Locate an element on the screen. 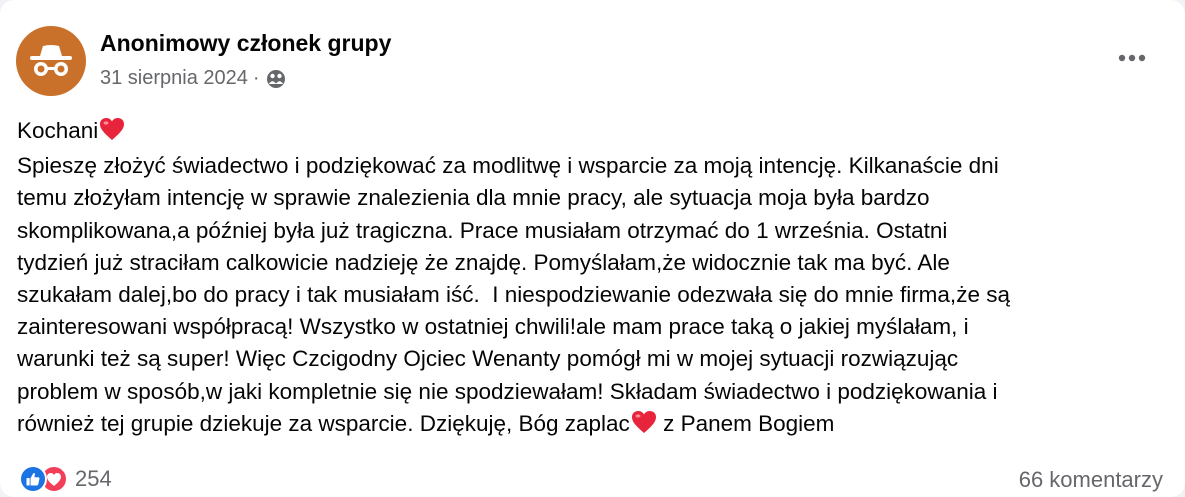  post-meta: 31 sierpnia 2024 · is located at coordinates (193, 78).